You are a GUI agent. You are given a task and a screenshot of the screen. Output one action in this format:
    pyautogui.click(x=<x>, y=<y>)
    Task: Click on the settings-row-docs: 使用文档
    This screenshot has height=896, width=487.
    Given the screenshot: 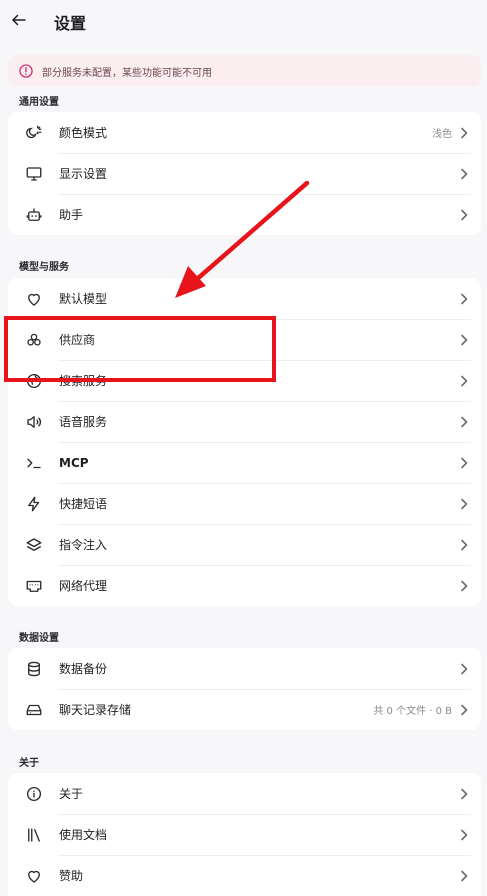 What is the action you would take?
    pyautogui.click(x=244, y=834)
    